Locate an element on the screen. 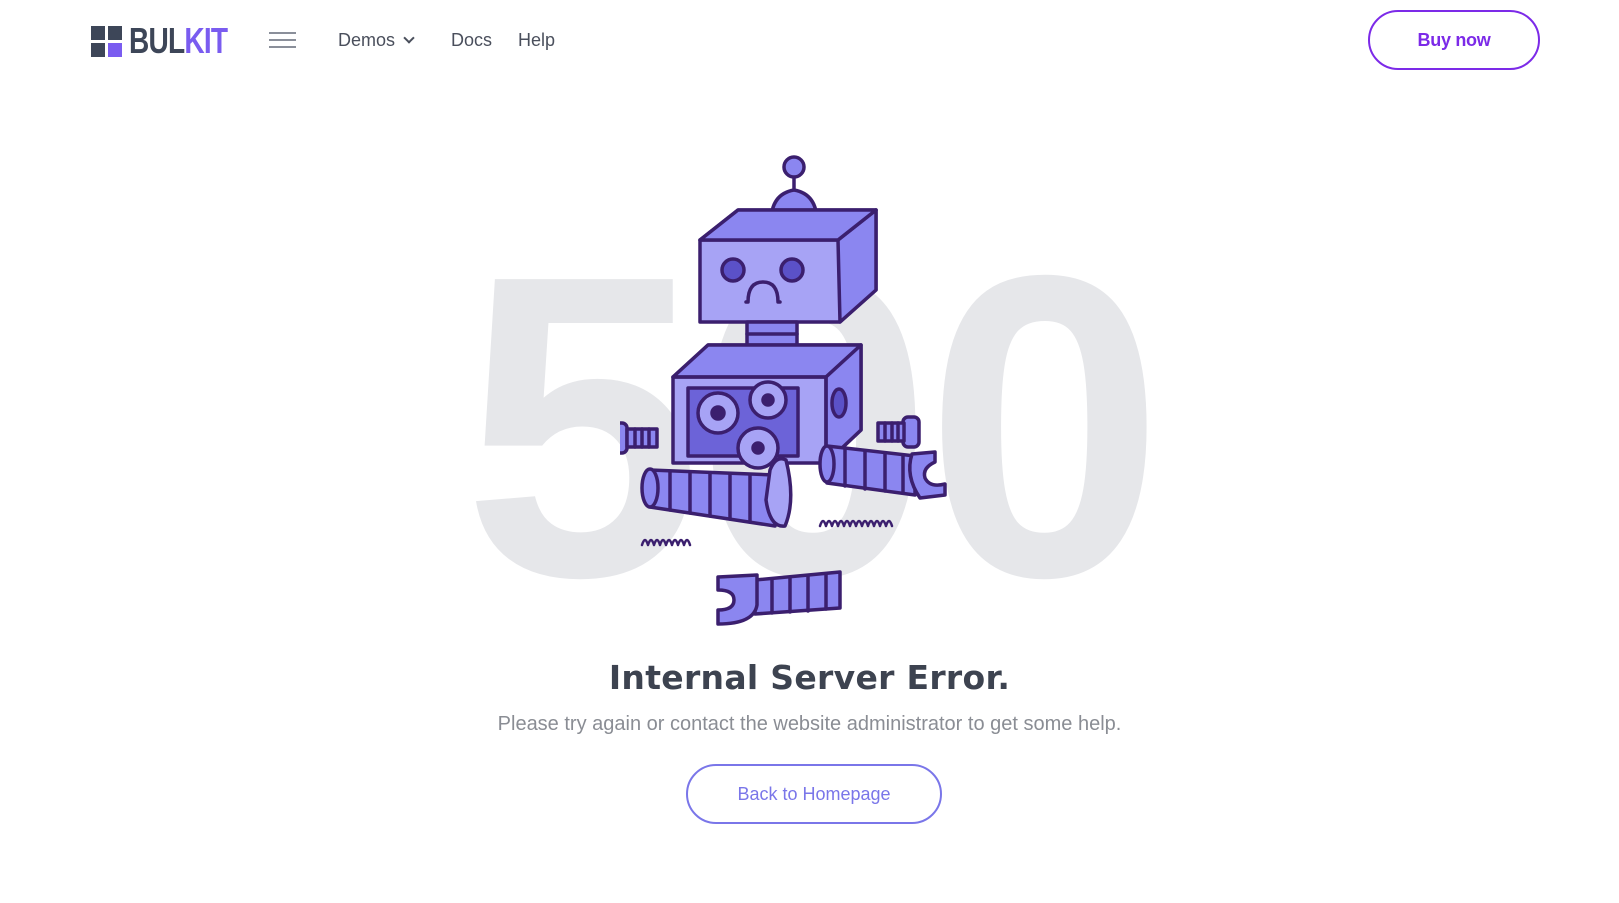 The image size is (1619, 903). brand-logo: BULKIT is located at coordinates (173, 41).